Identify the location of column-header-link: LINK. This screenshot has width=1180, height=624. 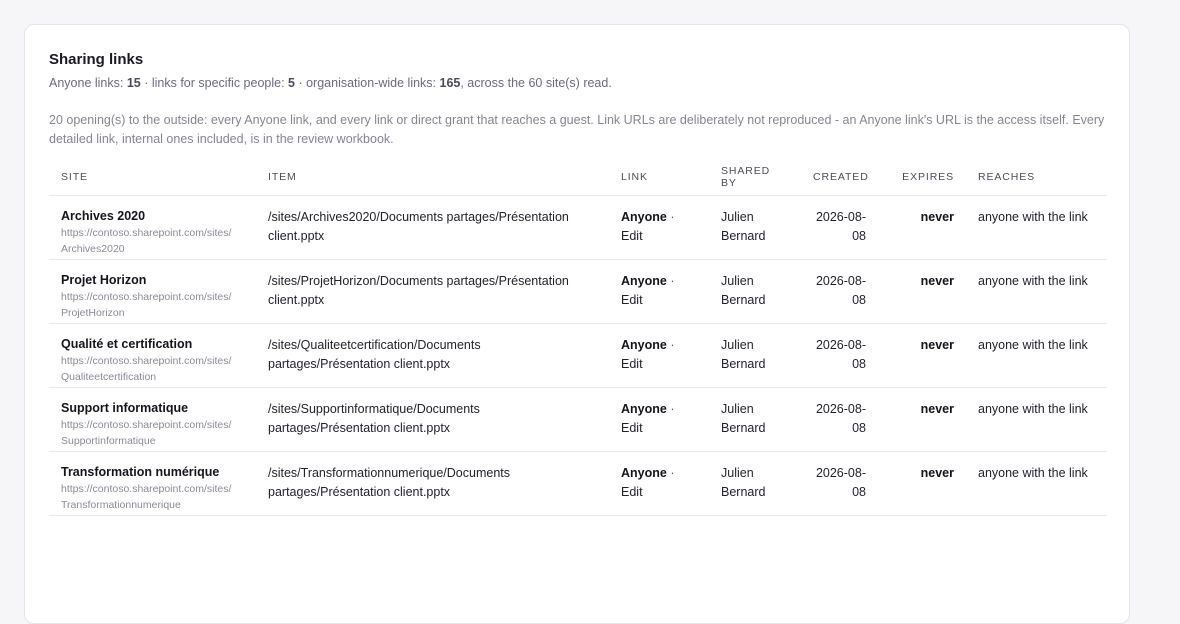
(659, 177).